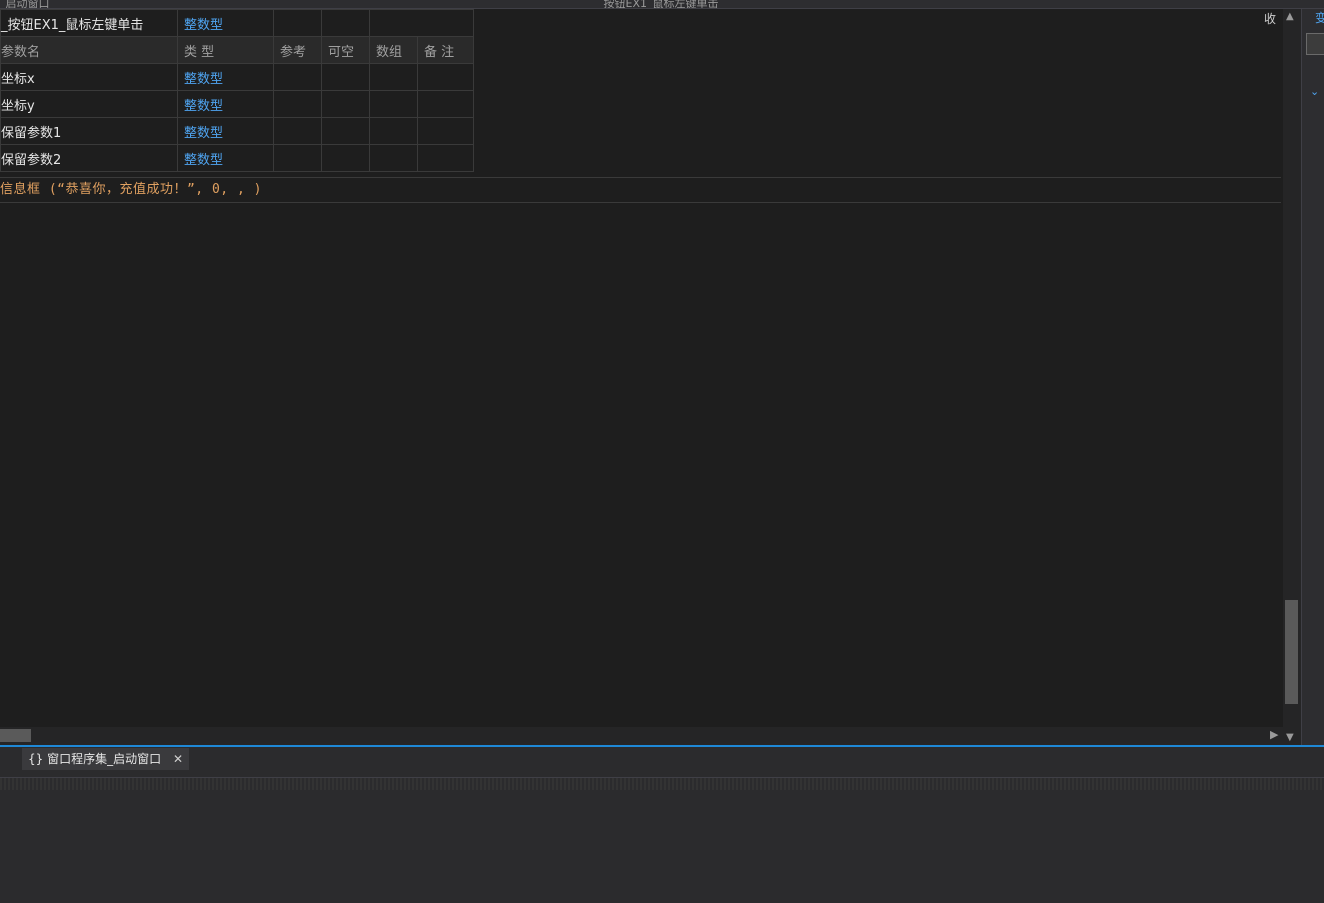 This screenshot has width=1324, height=903. What do you see at coordinates (1292, 377) in the screenshot?
I see `vertical-scrollbar: ▲ ▼` at bounding box center [1292, 377].